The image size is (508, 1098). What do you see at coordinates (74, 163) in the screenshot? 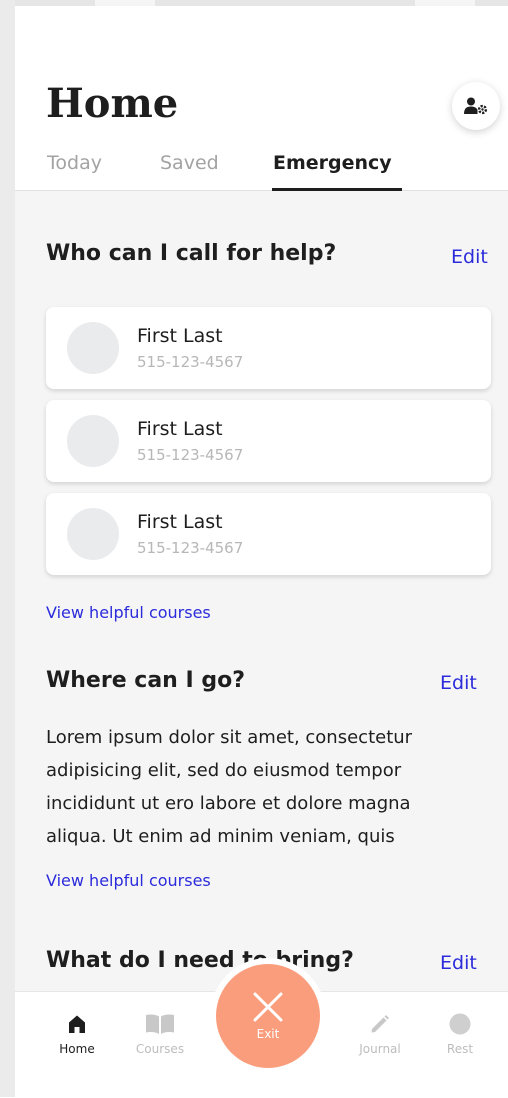
I see `tab-today: Today` at bounding box center [74, 163].